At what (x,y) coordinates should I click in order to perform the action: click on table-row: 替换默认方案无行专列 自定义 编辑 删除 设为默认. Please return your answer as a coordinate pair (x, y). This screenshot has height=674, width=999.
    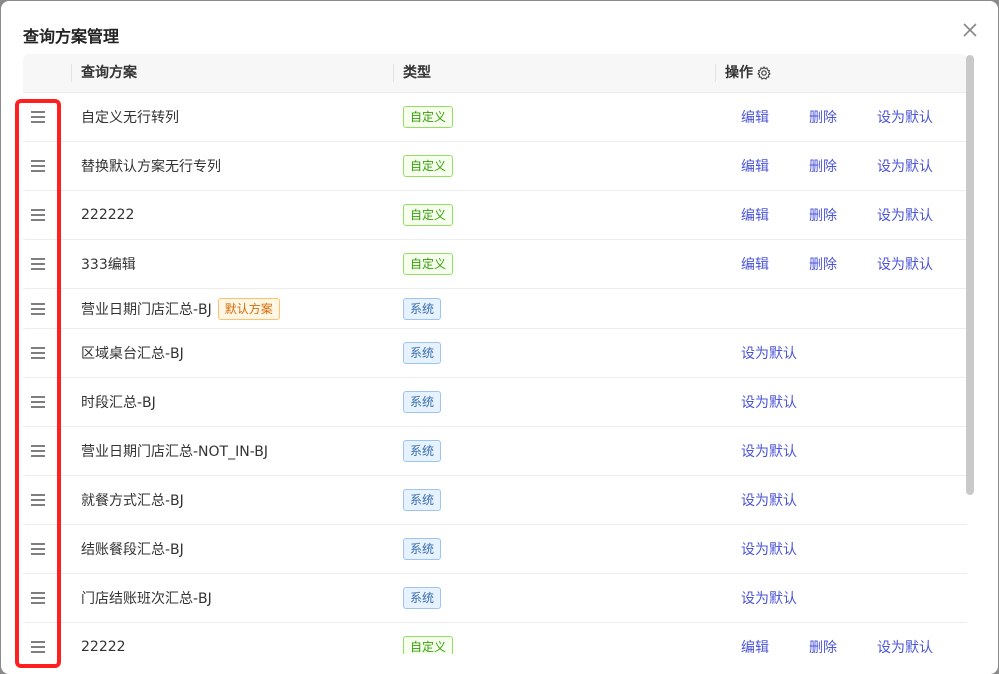
    Looking at the image, I should click on (495, 166).